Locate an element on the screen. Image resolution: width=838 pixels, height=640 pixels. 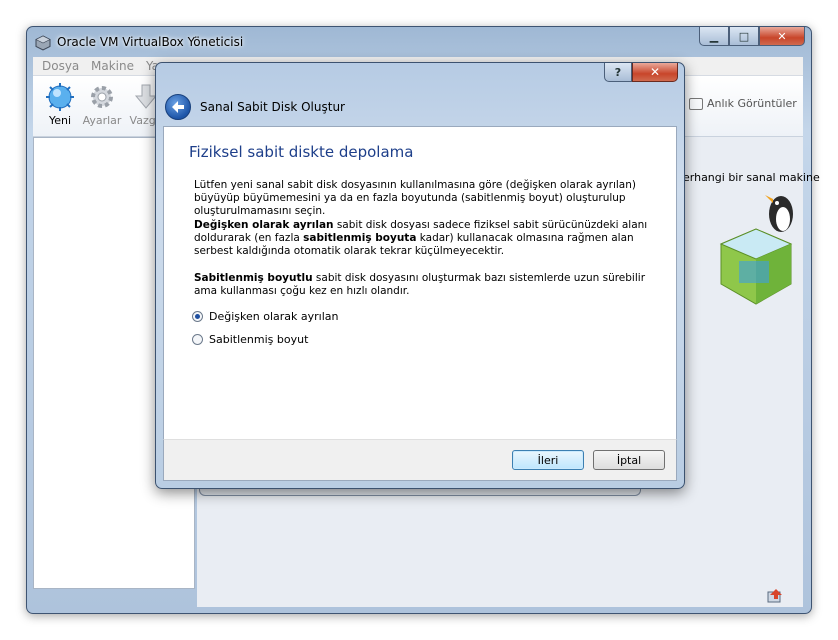
close-button: ✕ is located at coordinates (782, 36).